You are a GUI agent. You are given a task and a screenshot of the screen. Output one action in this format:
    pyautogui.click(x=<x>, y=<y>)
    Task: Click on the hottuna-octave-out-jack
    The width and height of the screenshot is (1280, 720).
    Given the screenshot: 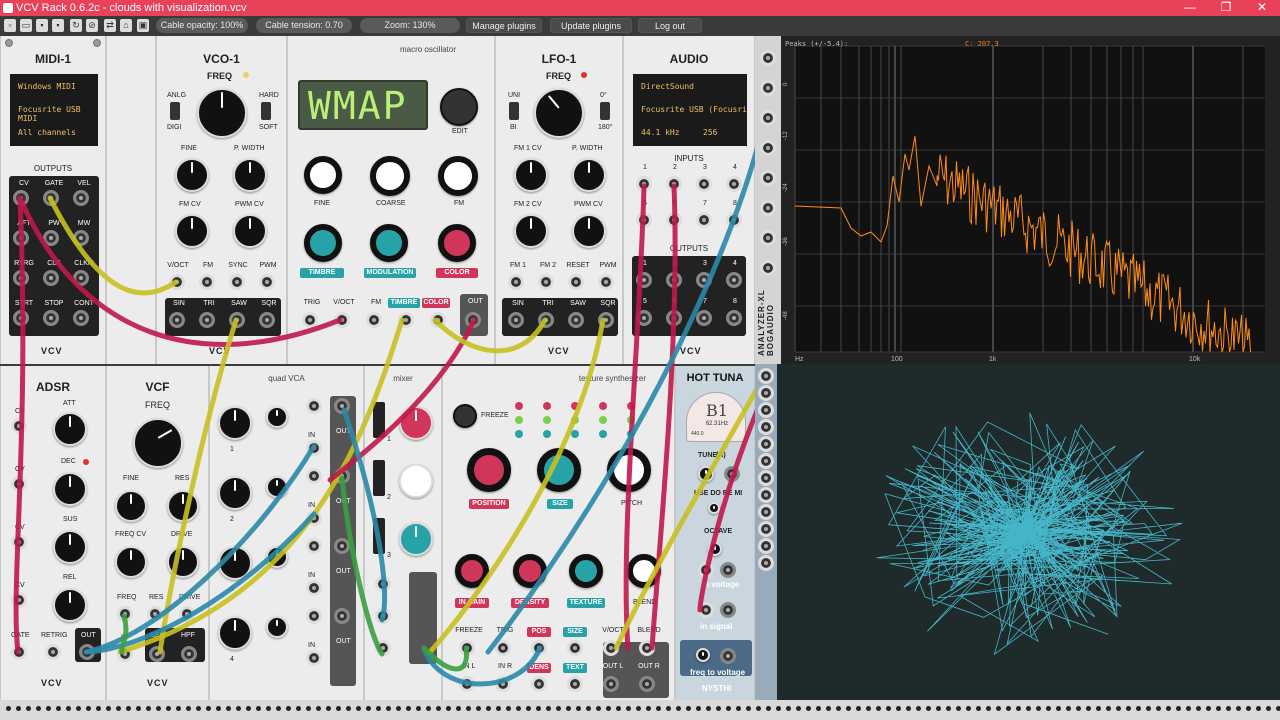 What is the action you would take?
    pyautogui.click(x=728, y=570)
    